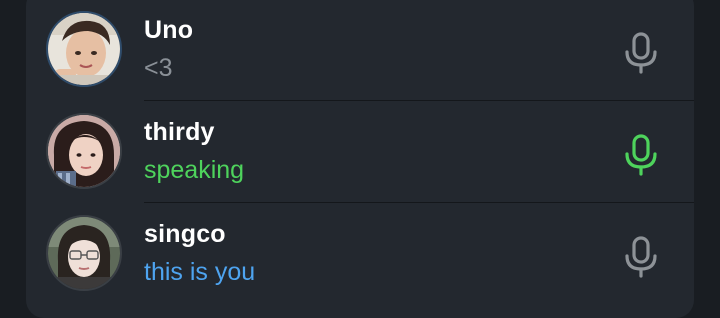  I want to click on participant-status: <3, so click(158, 68).